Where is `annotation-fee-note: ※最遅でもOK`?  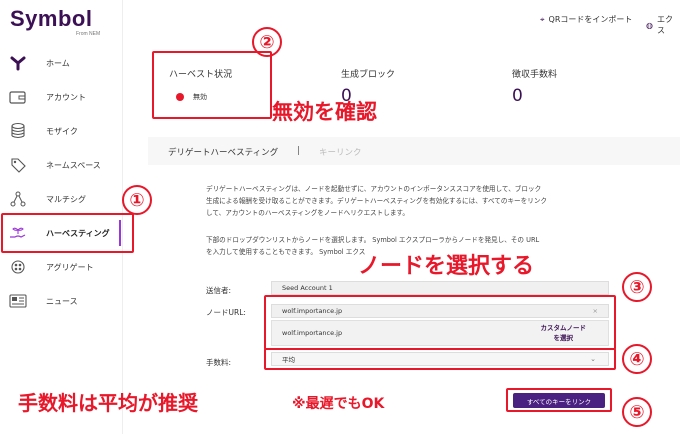 annotation-fee-note: ※最遅でもOK is located at coordinates (338, 404).